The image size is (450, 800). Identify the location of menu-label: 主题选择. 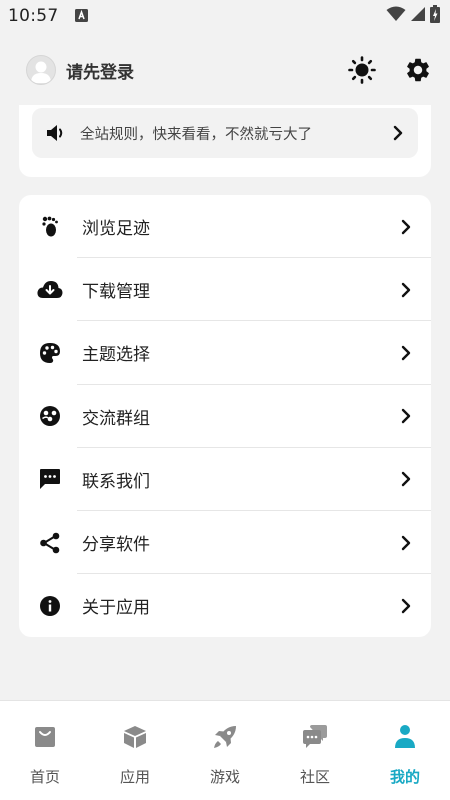
(116, 355).